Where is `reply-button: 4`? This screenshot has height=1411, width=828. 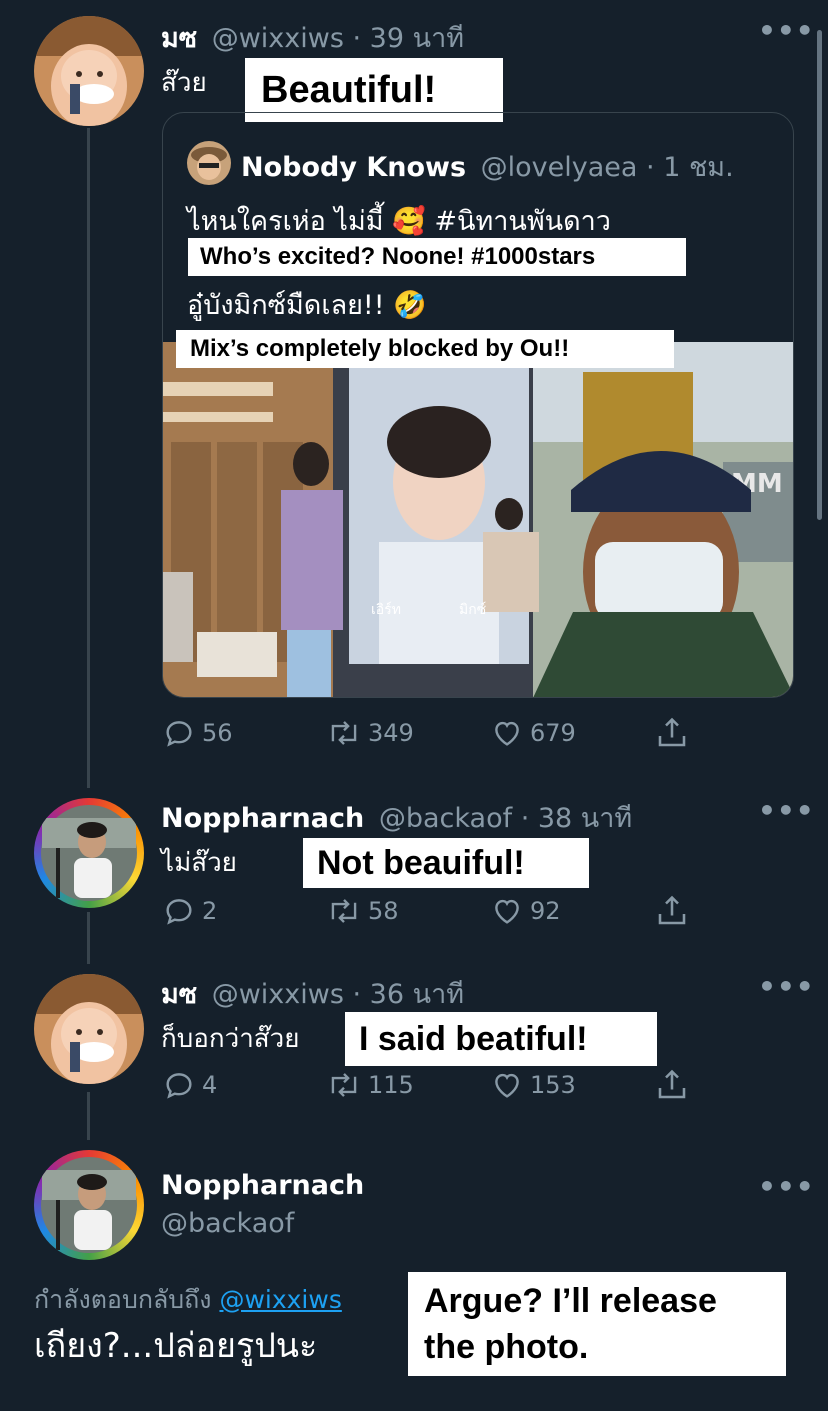 reply-button: 4 is located at coordinates (189, 1085).